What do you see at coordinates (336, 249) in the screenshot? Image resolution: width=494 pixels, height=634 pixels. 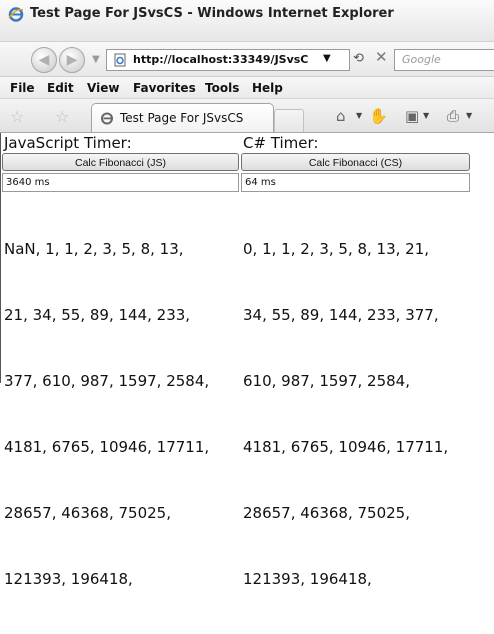 I see `cs-output-line: 0, 1, 1, 2, 3, 5, 8, 13, 21,` at bounding box center [336, 249].